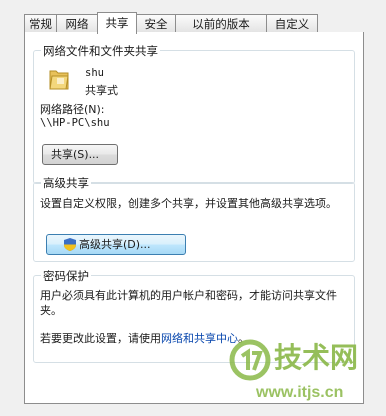 Image resolution: width=386 pixels, height=416 pixels. I want to click on change-setting-text: 若要更改此设置，请使用网络和共享中心。, so click(144, 338).